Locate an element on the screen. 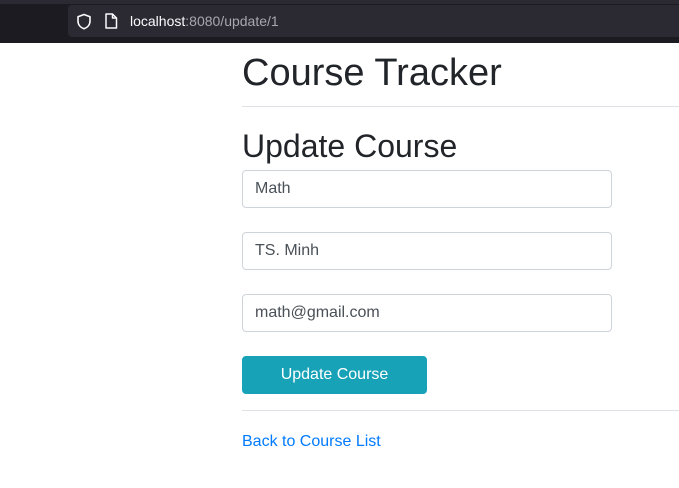 Image resolution: width=679 pixels, height=488 pixels. tab-strip is located at coordinates (339, 2).